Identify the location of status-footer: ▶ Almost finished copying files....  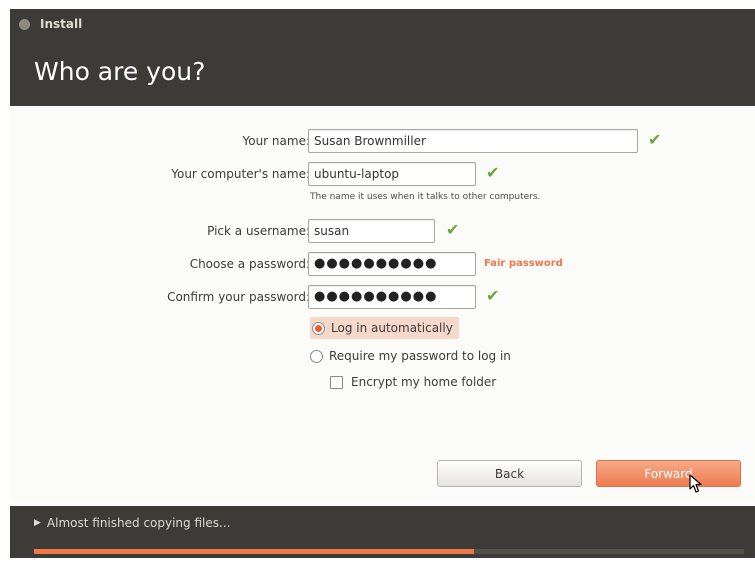
(382, 532).